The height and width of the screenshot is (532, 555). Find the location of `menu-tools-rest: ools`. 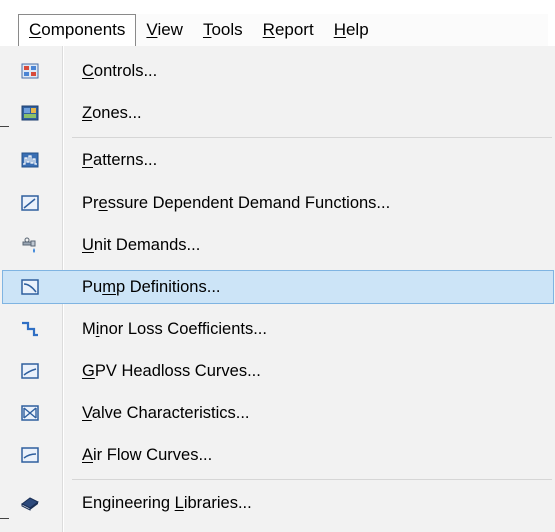

menu-tools-rest: ools is located at coordinates (227, 29).